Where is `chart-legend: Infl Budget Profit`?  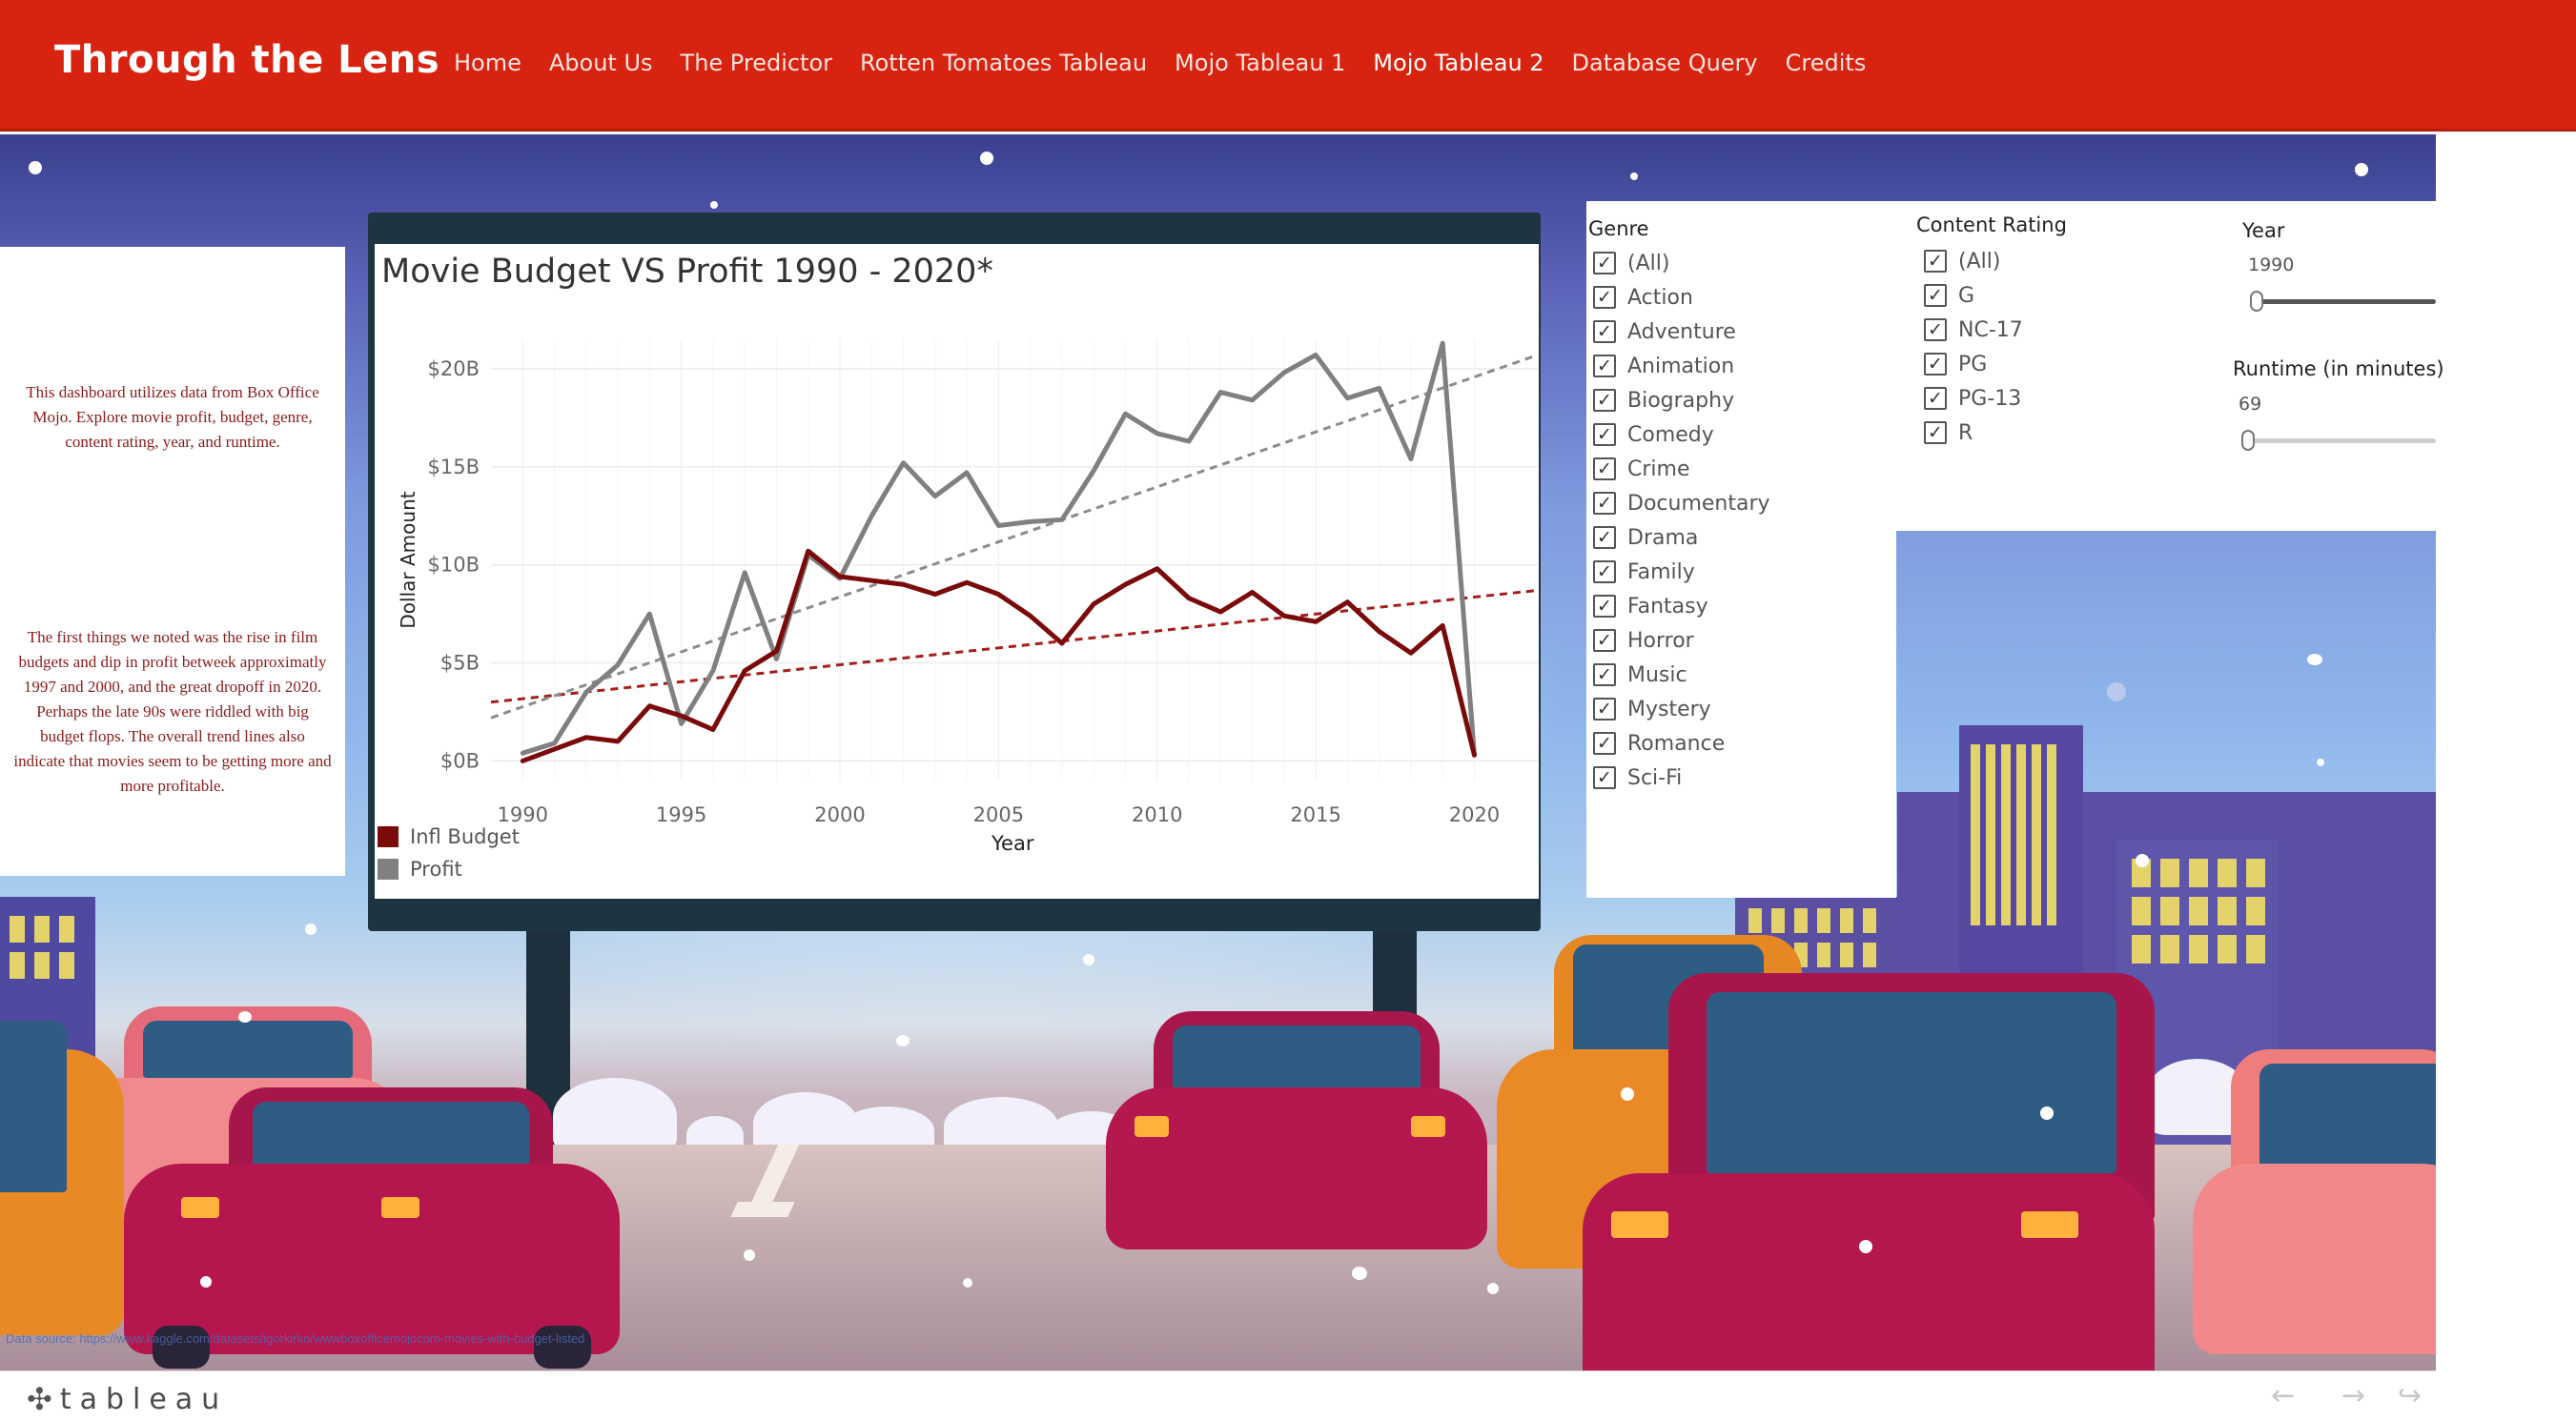
chart-legend: Infl Budget Profit is located at coordinates (449, 857).